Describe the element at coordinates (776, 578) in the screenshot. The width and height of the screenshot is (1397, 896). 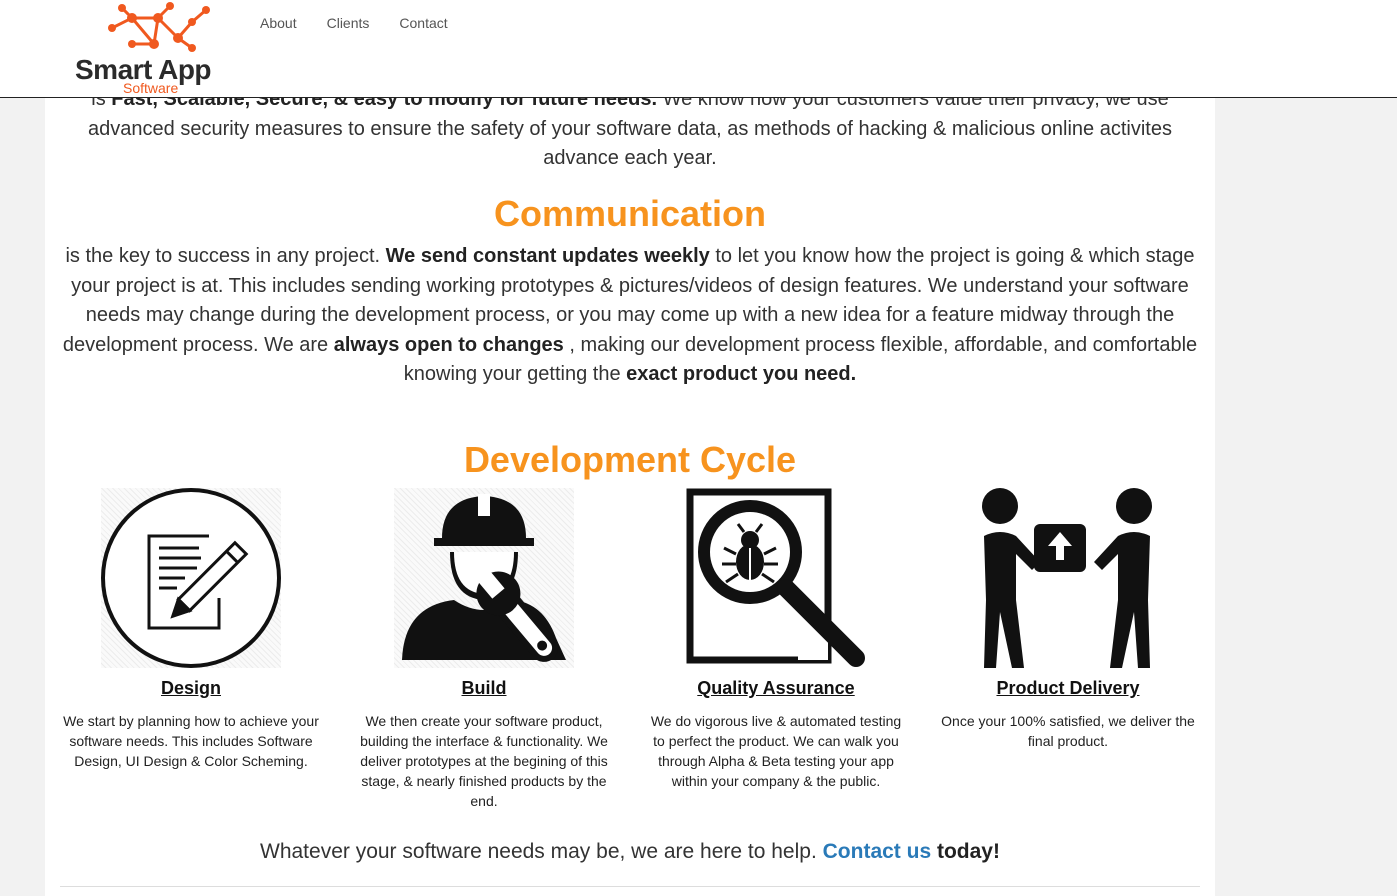
I see `bug-magnifier-icon` at that location.